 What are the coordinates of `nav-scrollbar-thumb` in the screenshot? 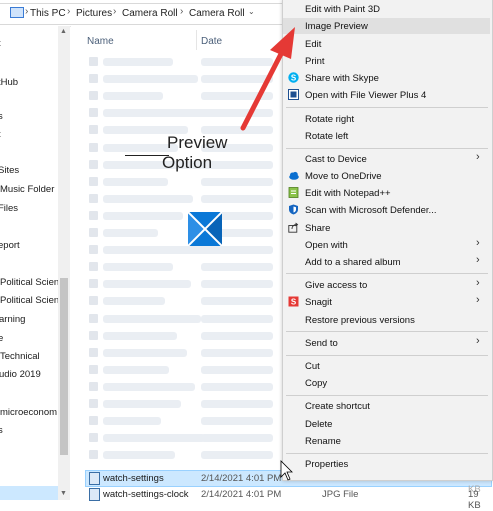 It's located at (64, 366).